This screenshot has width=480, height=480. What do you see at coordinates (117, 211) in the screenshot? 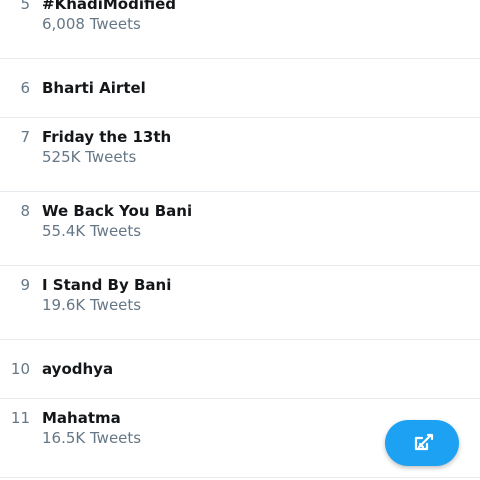
I see `trend-name: We Back You Bani` at bounding box center [117, 211].